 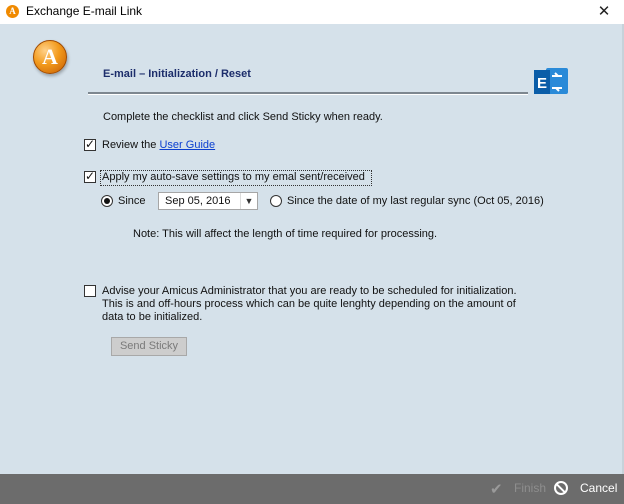 I want to click on send-sticky-button: Send Sticky, so click(x=149, y=346).